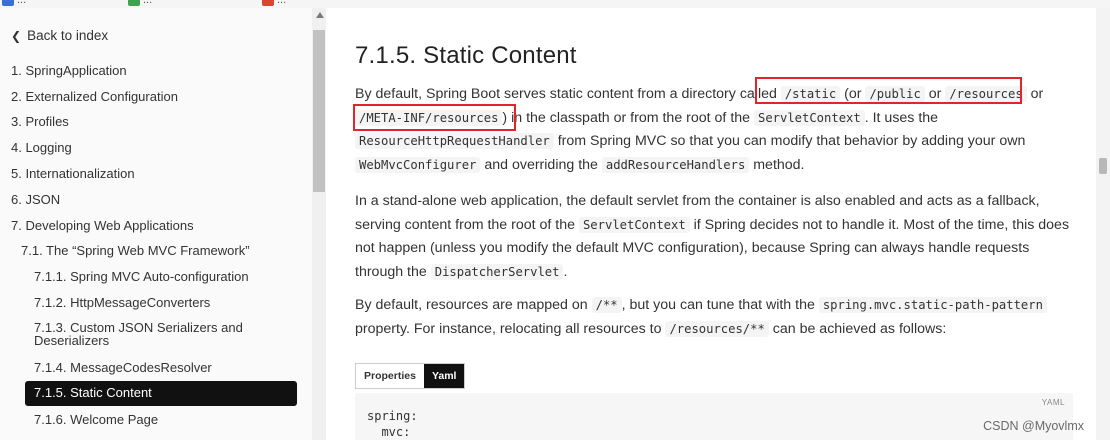  Describe the element at coordinates (93, 393) in the screenshot. I see `toc-item-active: 7.1.5. Static Content` at that location.